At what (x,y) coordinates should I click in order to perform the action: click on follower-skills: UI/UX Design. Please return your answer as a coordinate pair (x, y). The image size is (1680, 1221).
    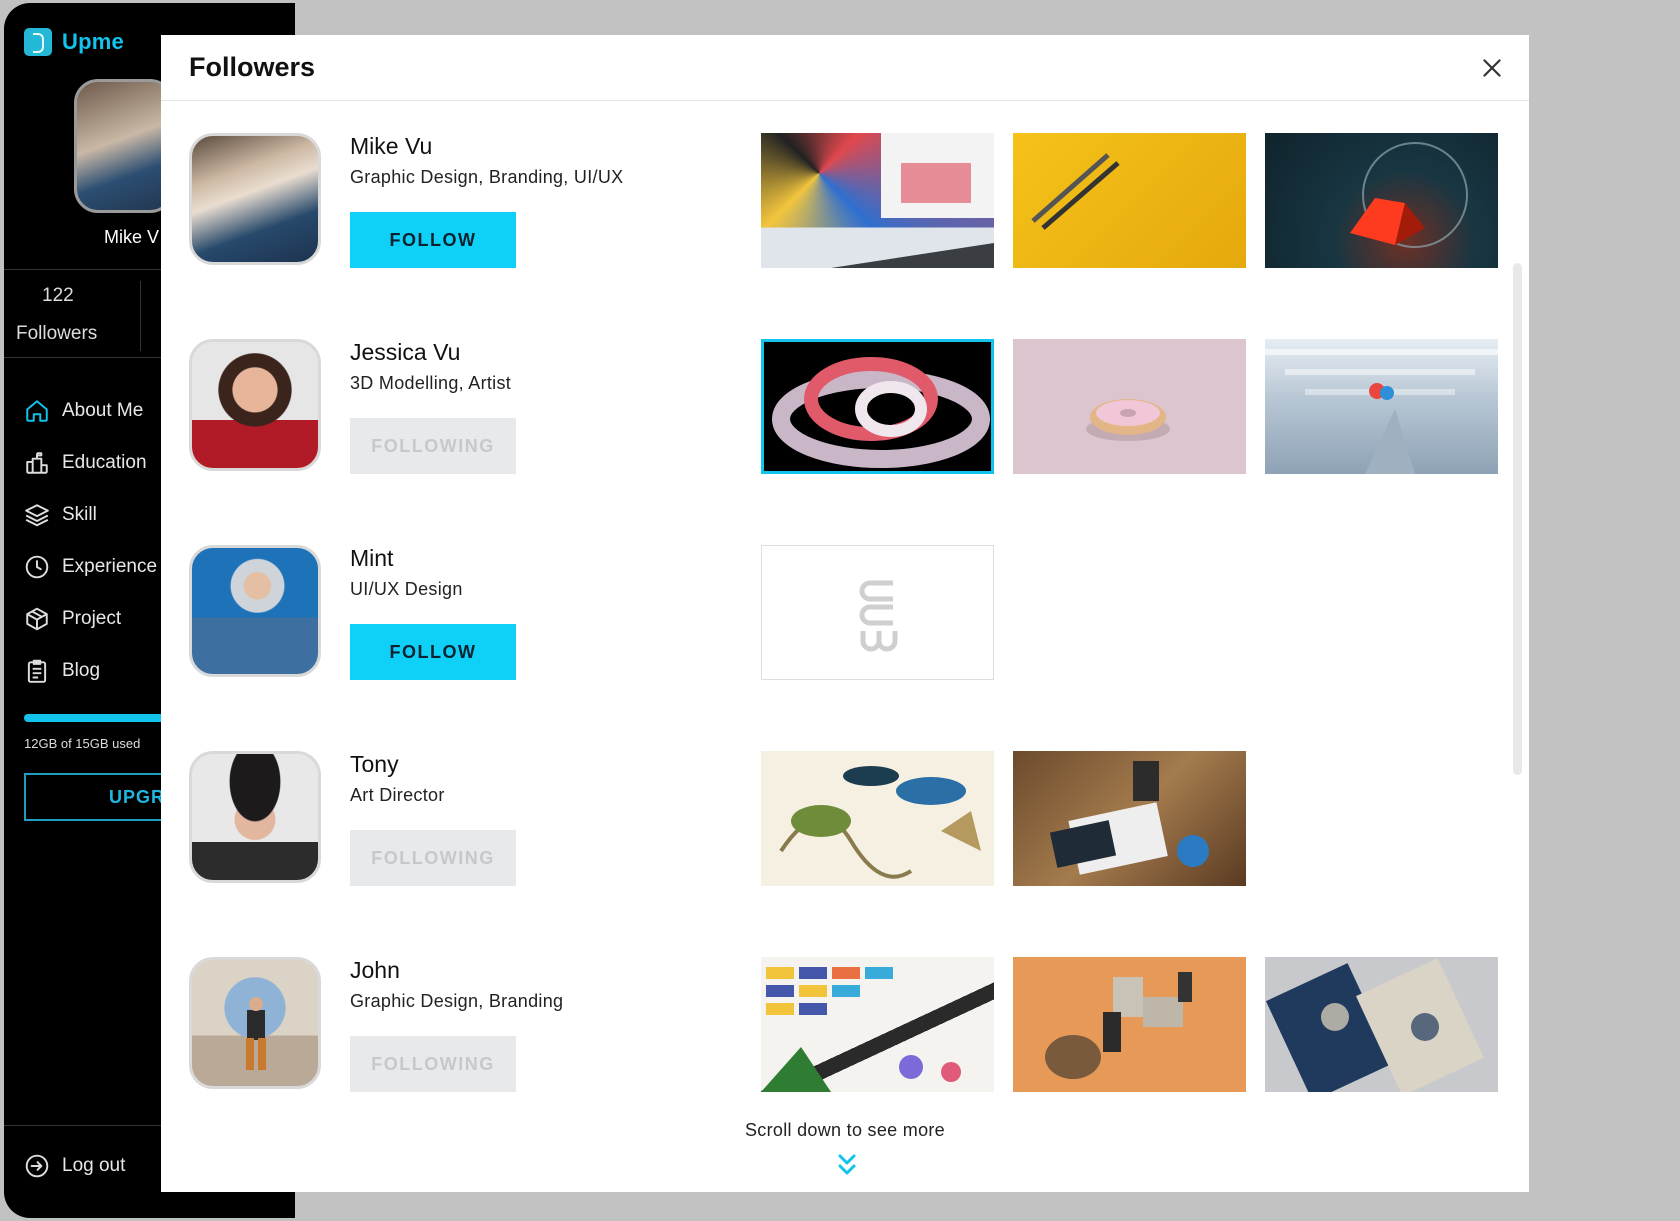
    Looking at the image, I should click on (406, 589).